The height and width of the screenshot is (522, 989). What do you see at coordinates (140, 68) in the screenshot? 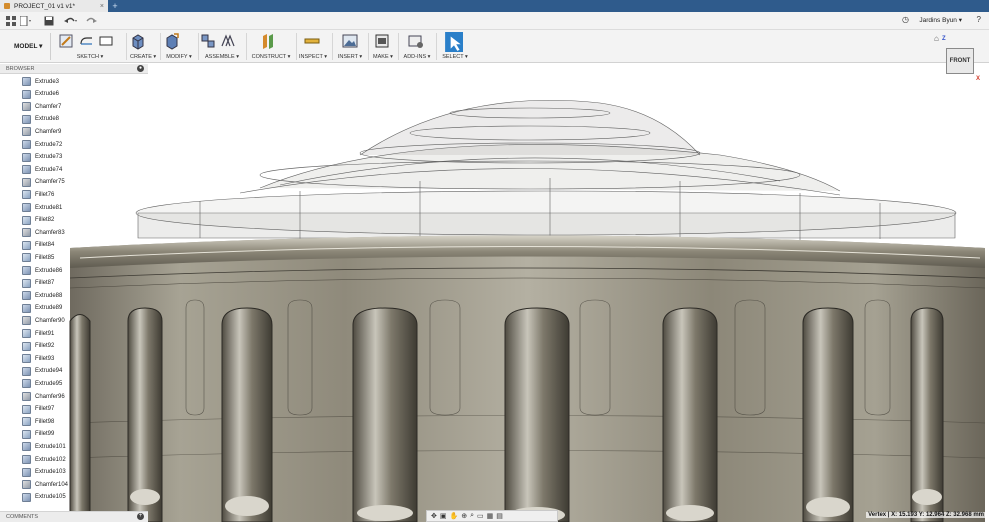
I see `browser-options-icon: ●` at bounding box center [140, 68].